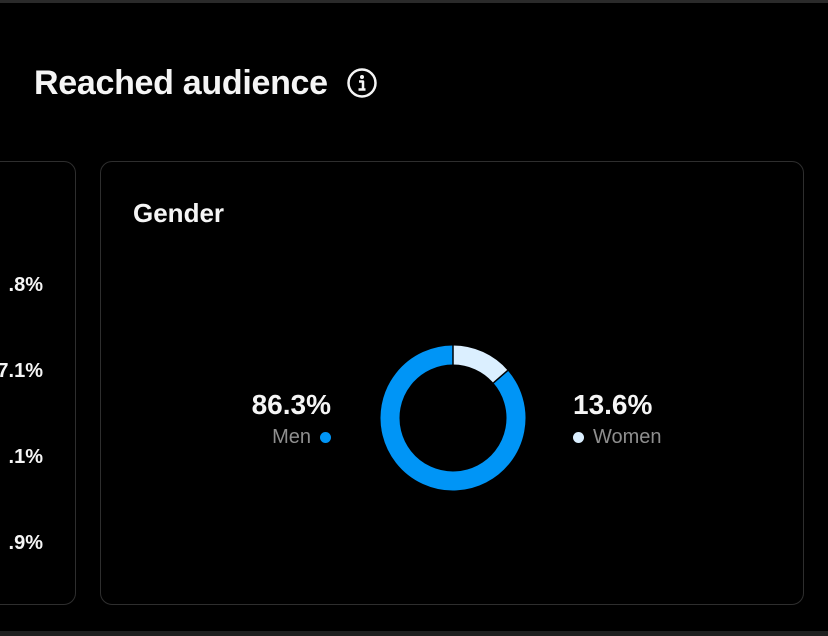 The image size is (828, 636). I want to click on age-percentage: .8%, so click(25, 285).